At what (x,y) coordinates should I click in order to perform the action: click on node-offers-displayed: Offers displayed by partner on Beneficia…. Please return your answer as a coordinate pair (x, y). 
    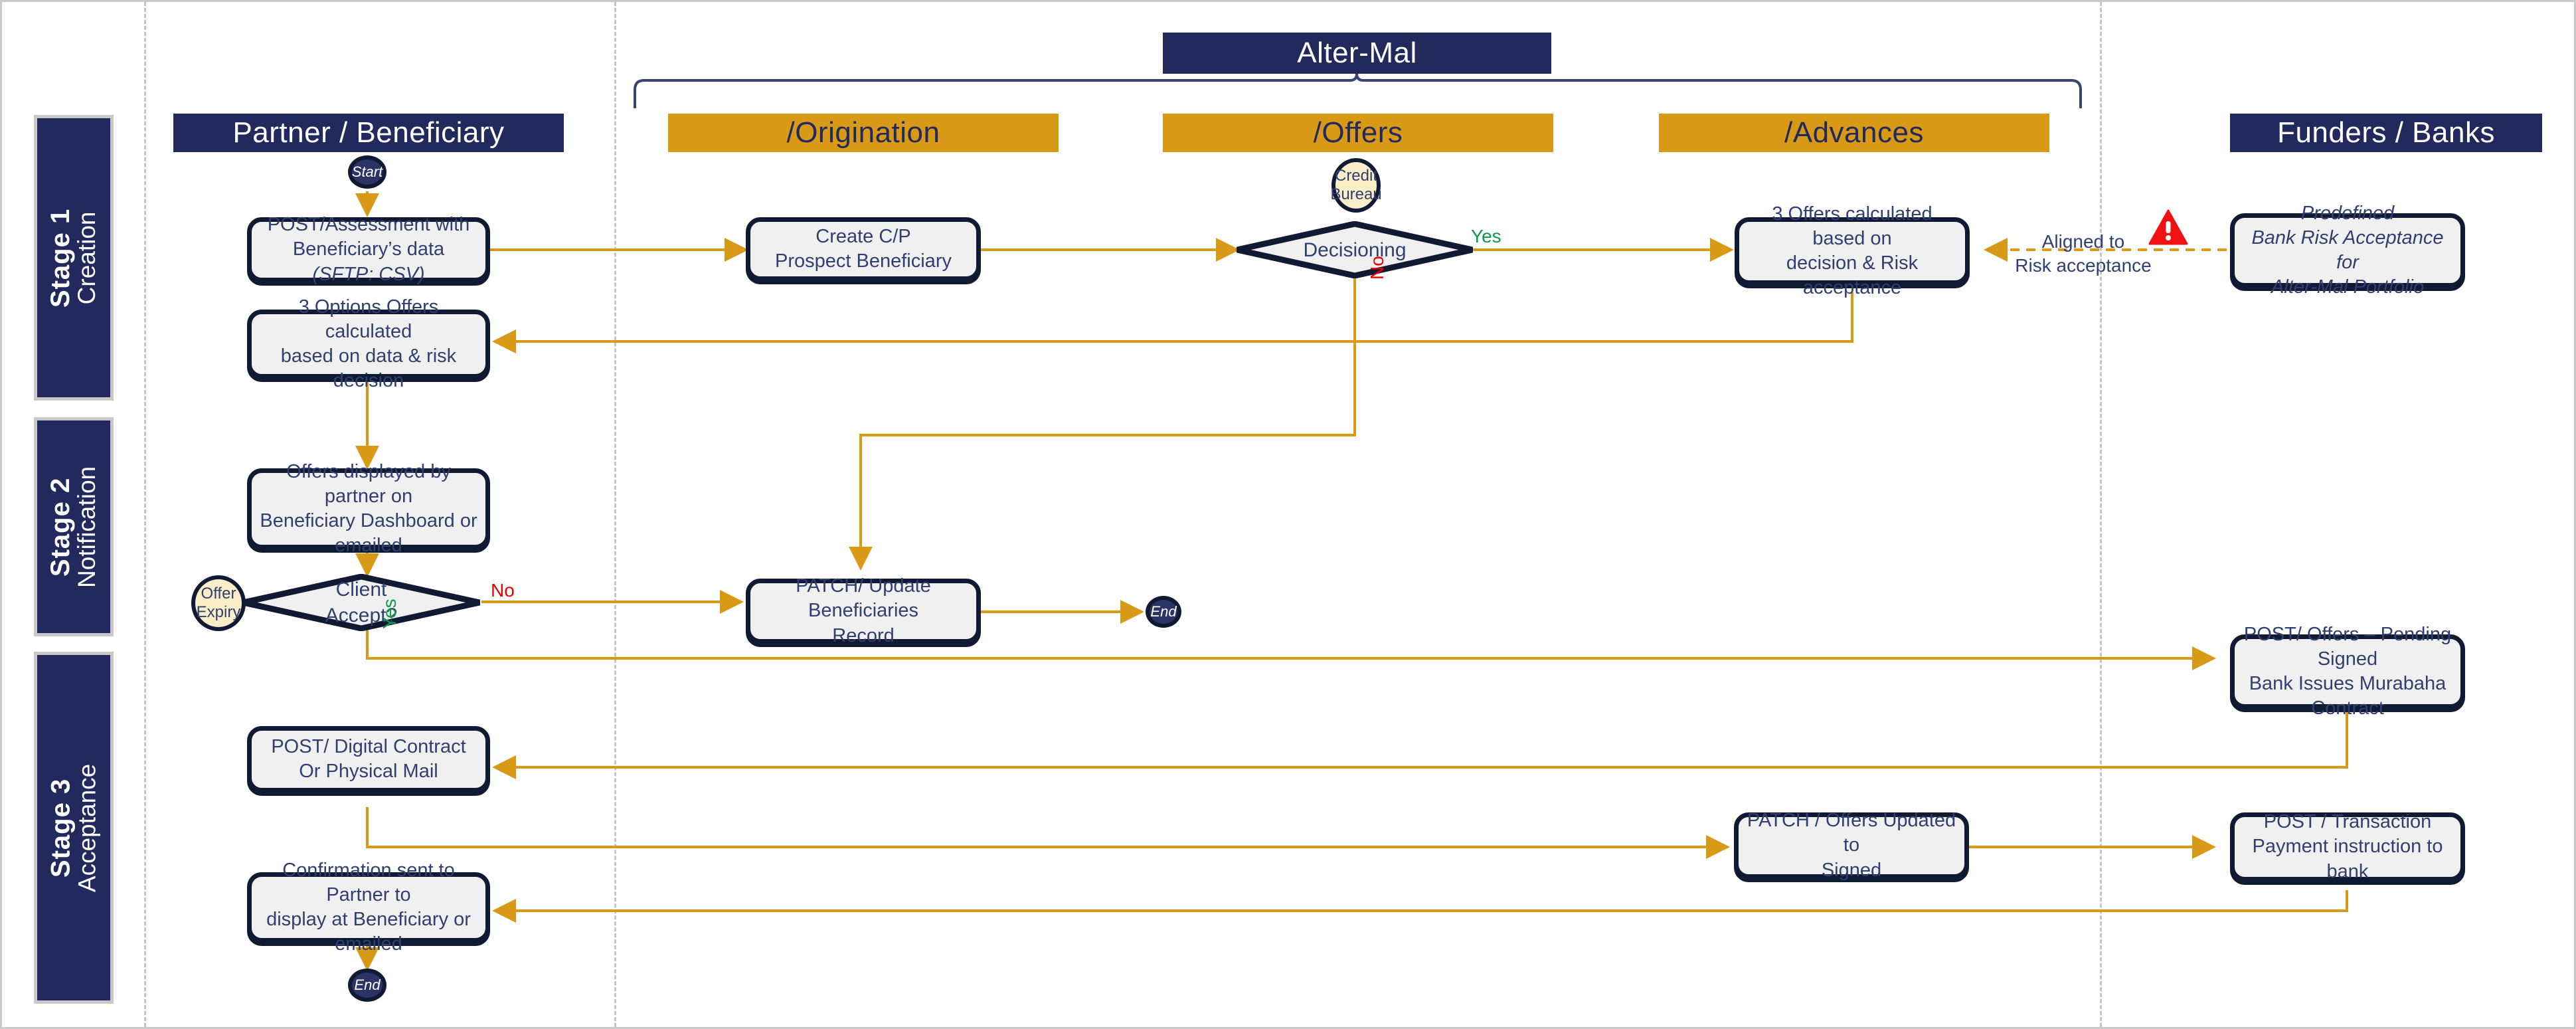
    Looking at the image, I should click on (368, 508).